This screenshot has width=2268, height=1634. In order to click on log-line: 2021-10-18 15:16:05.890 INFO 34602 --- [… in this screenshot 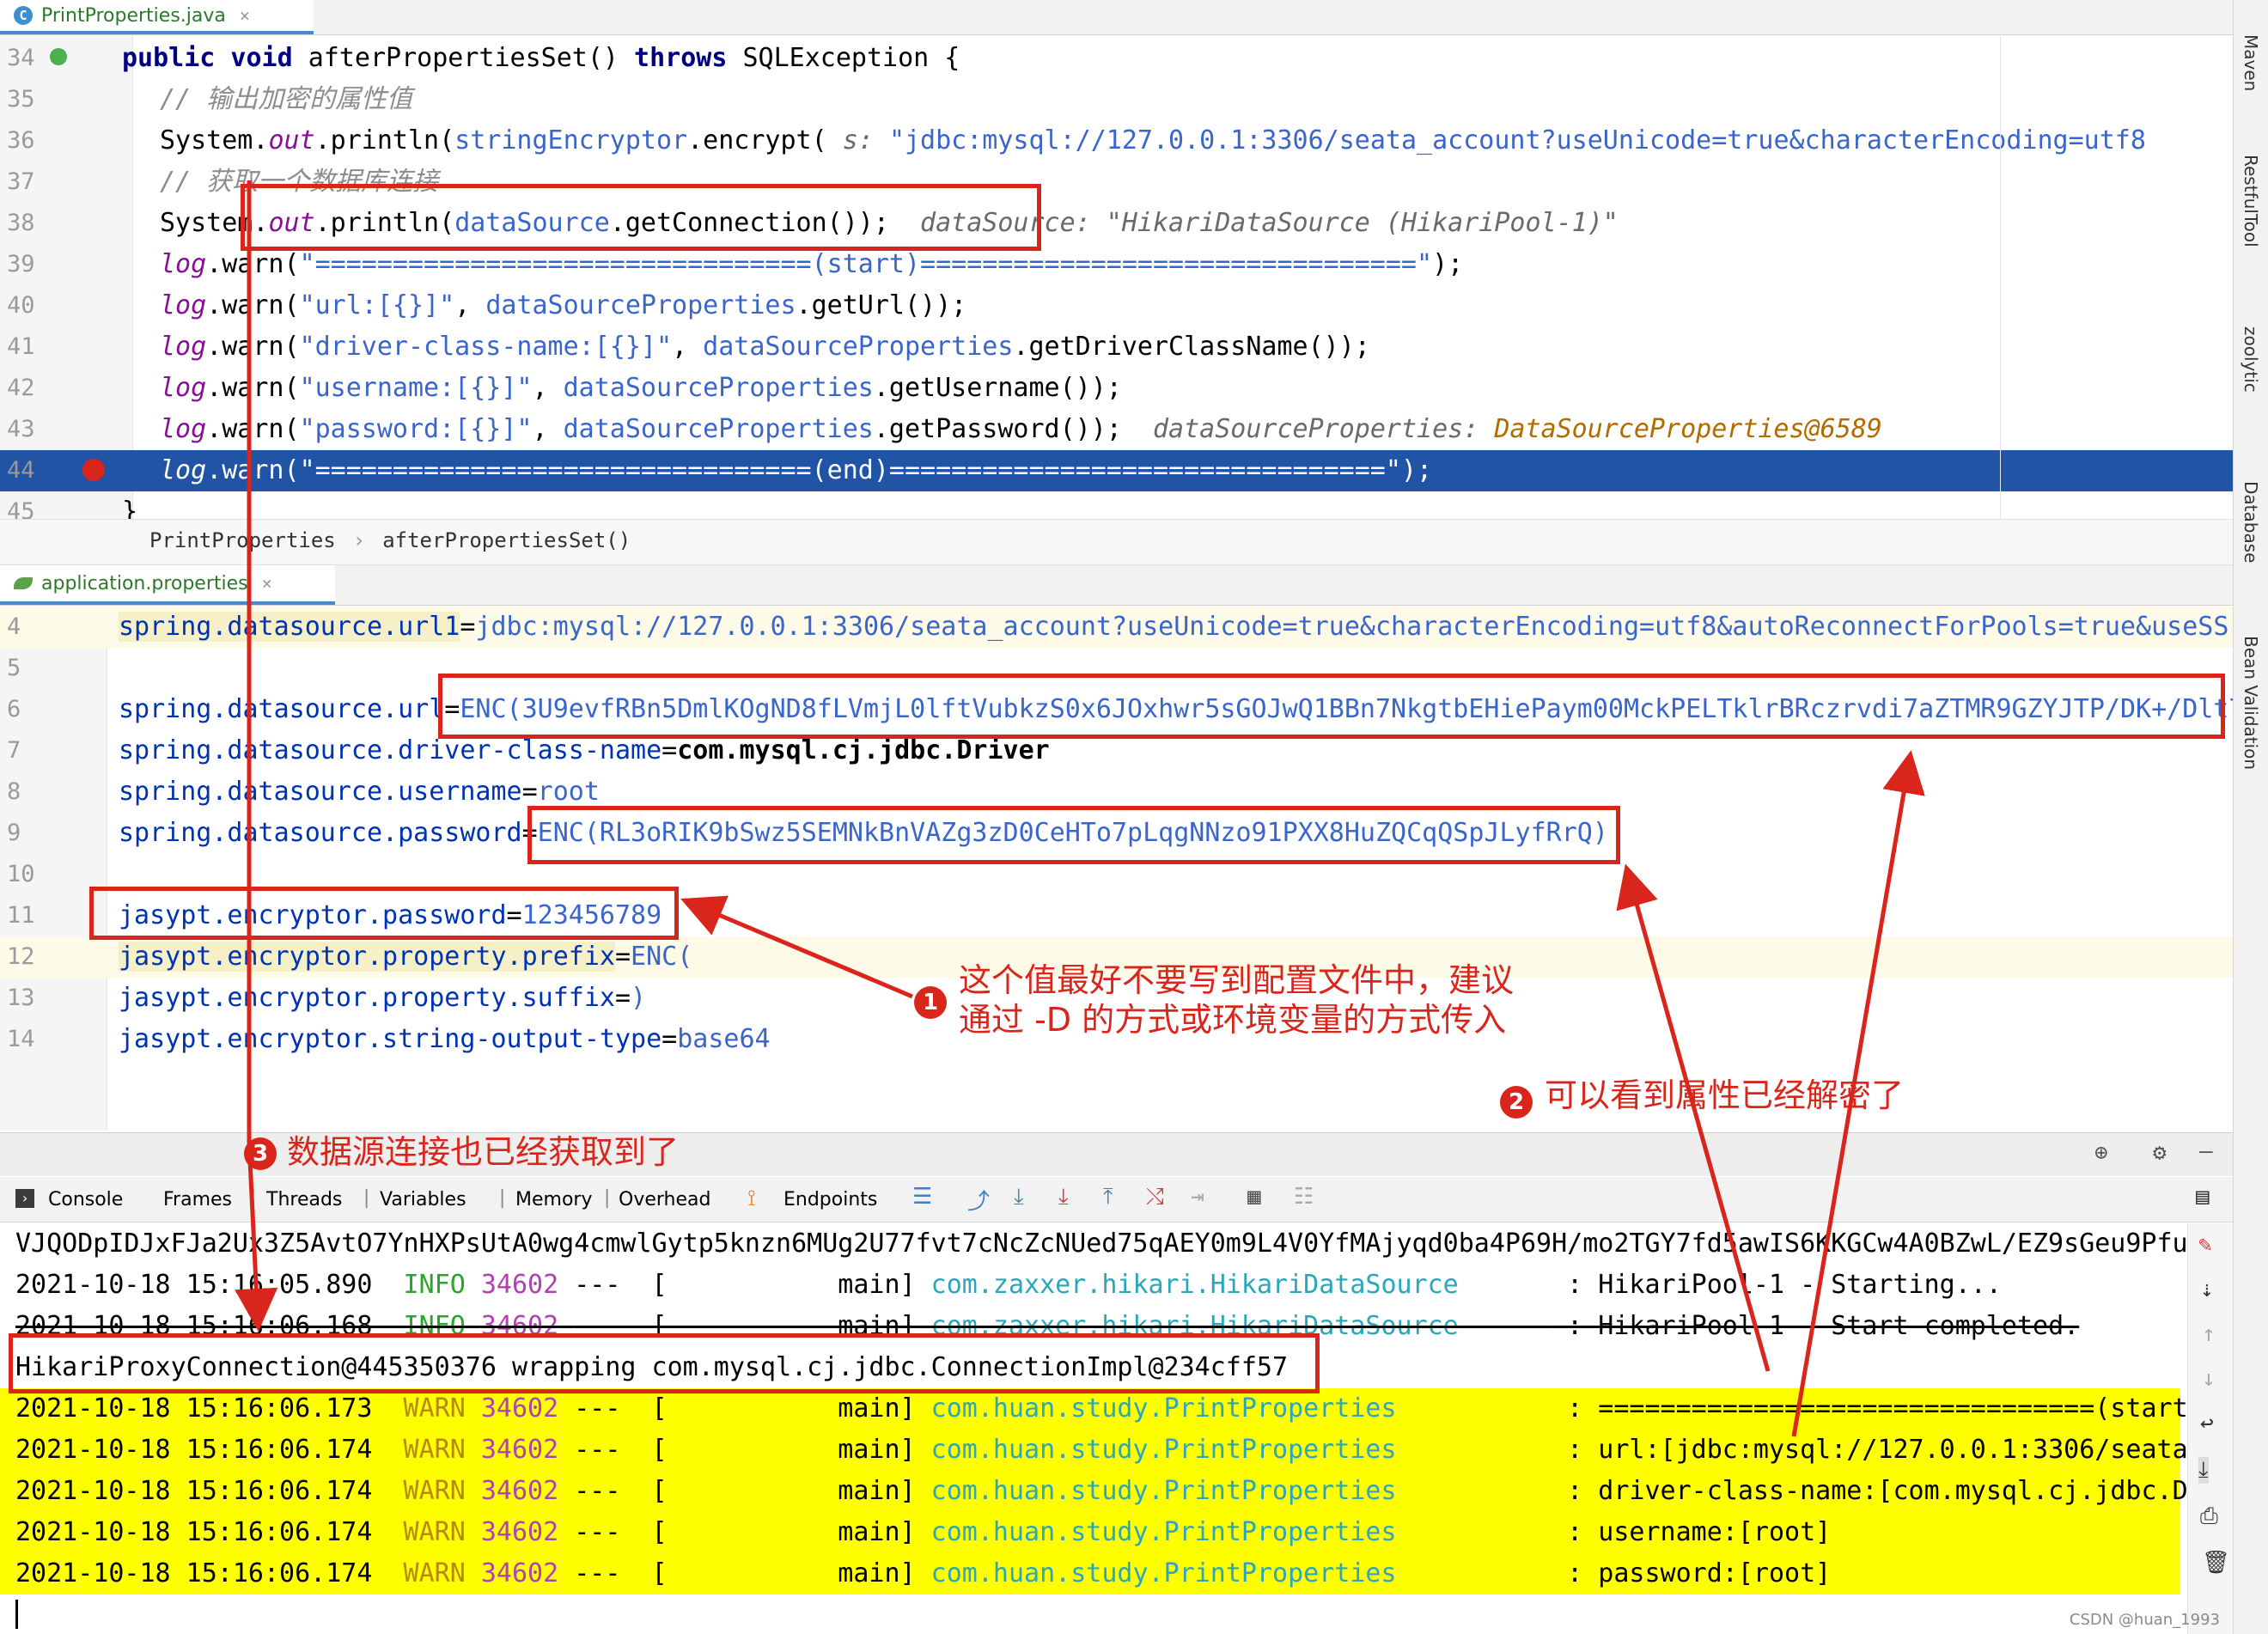, I will do `click(1090, 1285)`.